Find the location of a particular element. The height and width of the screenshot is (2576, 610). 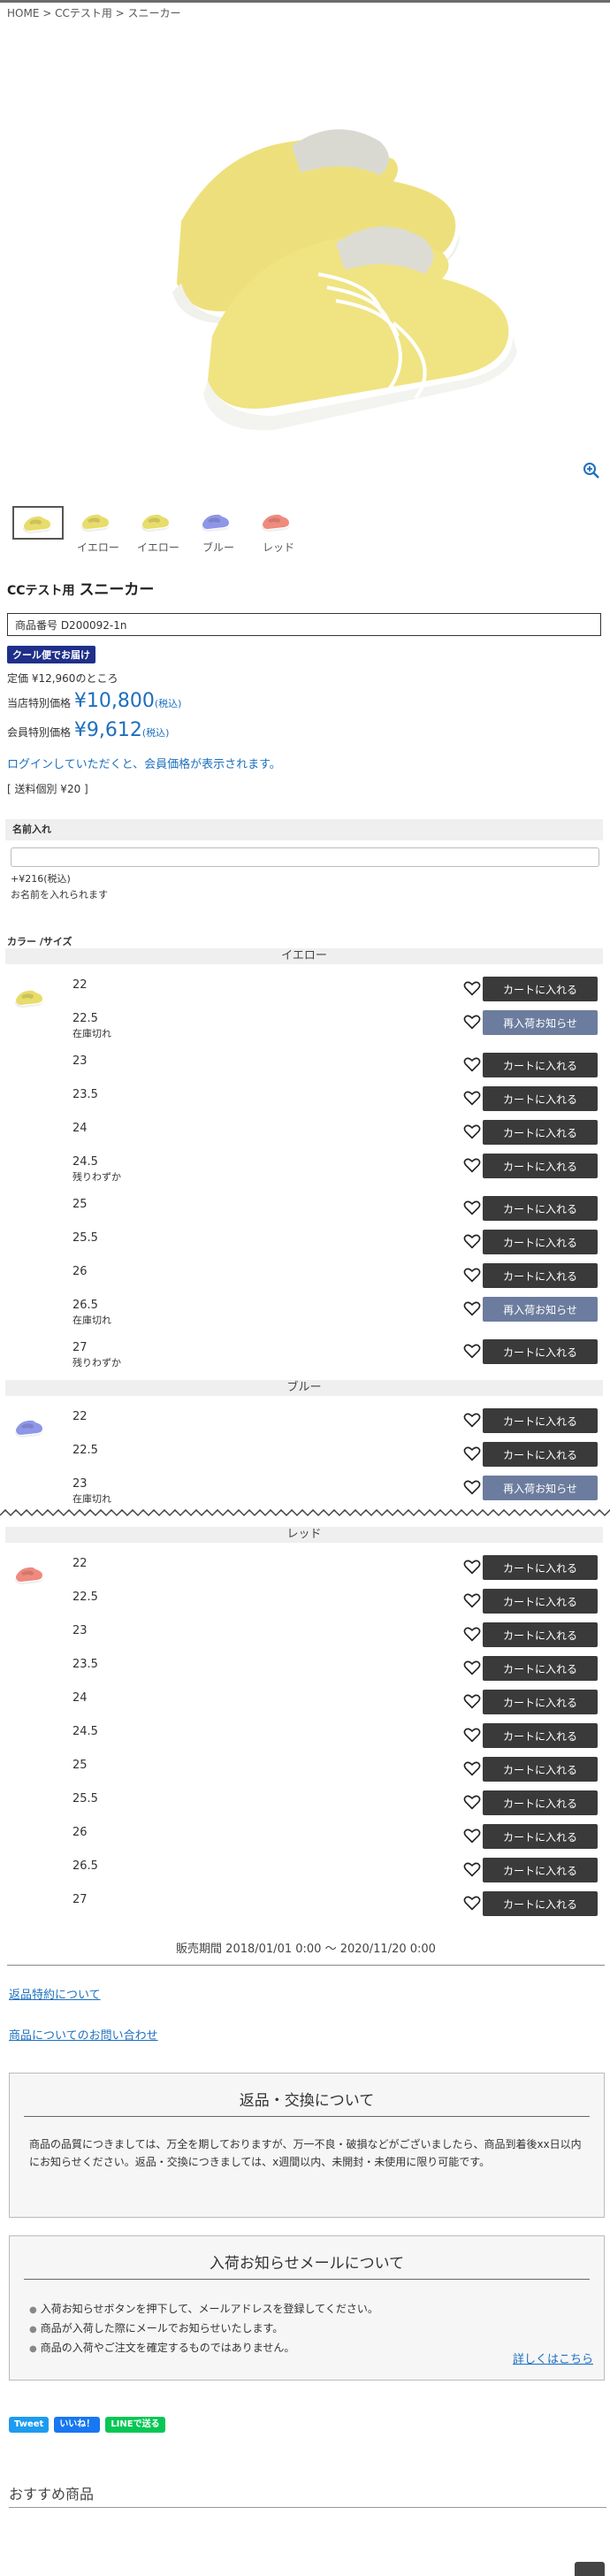

color-group-header: レッド is located at coordinates (304, 1535).